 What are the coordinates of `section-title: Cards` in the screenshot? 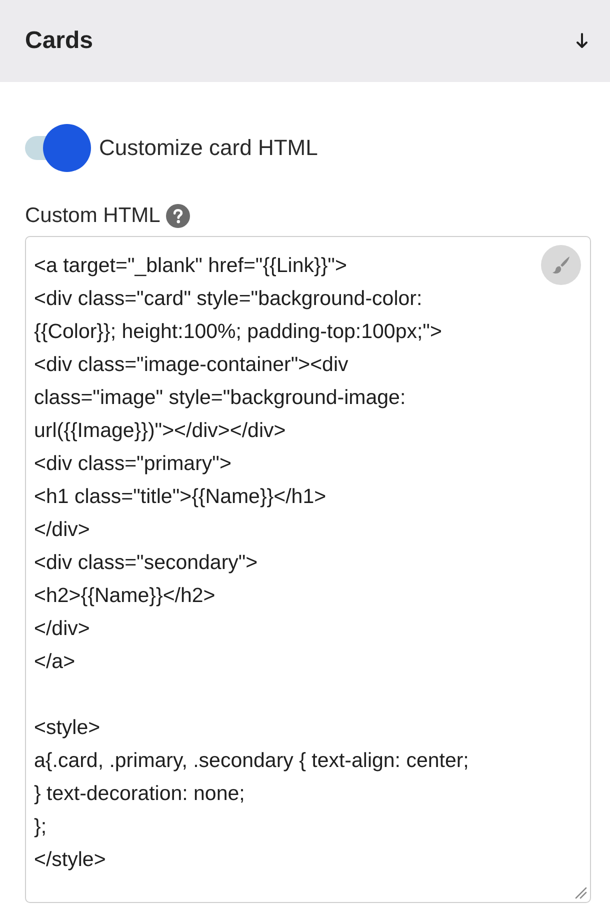 It's located at (59, 41).